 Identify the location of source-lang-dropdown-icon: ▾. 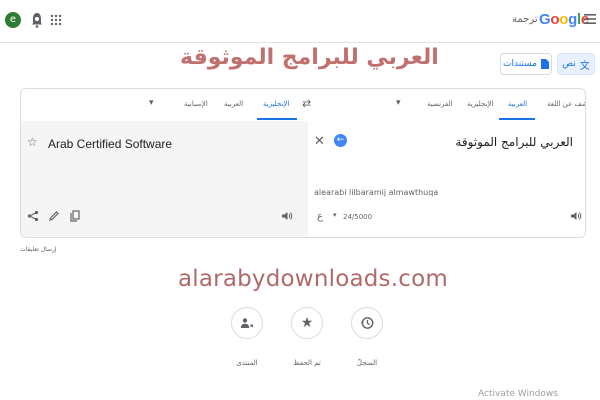
(398, 103).